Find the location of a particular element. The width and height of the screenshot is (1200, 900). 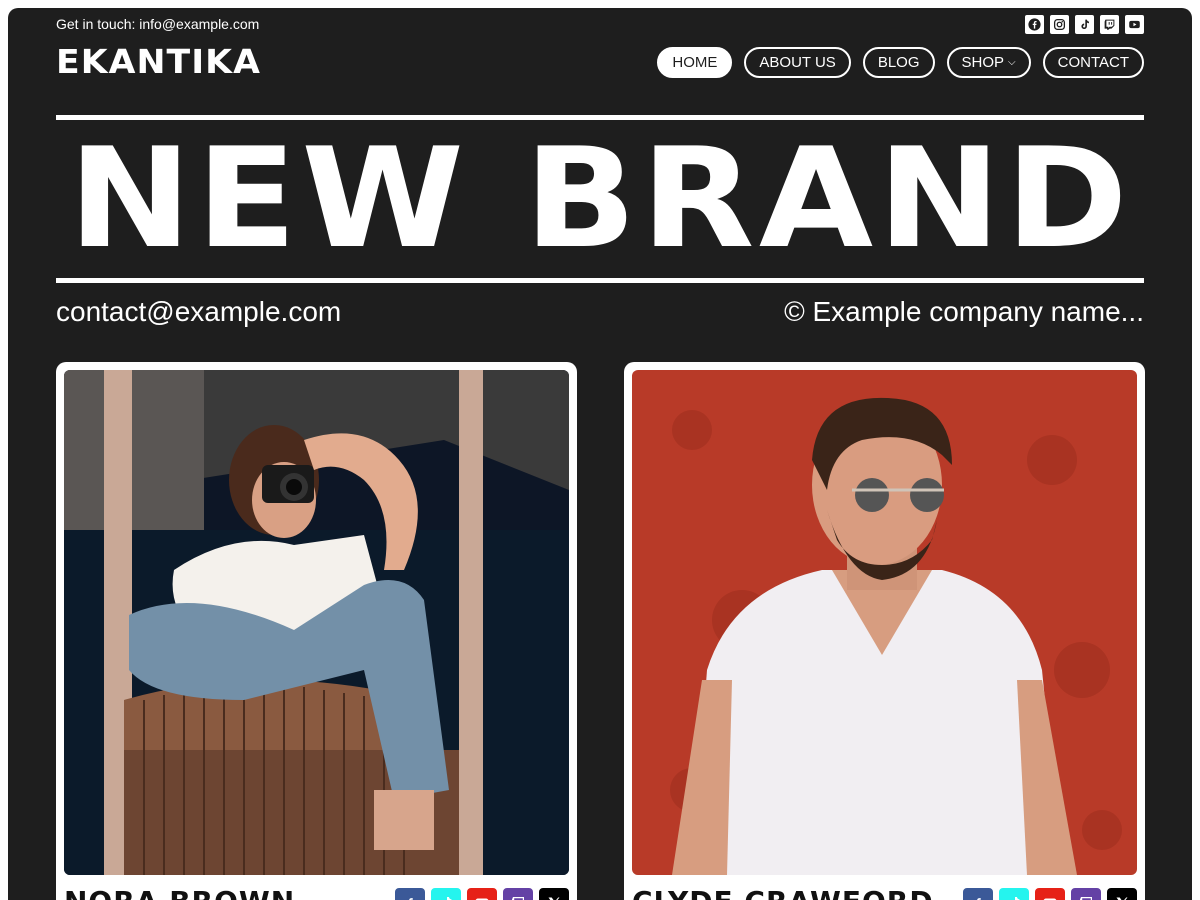

nav-blog: BLOG is located at coordinates (898, 62).